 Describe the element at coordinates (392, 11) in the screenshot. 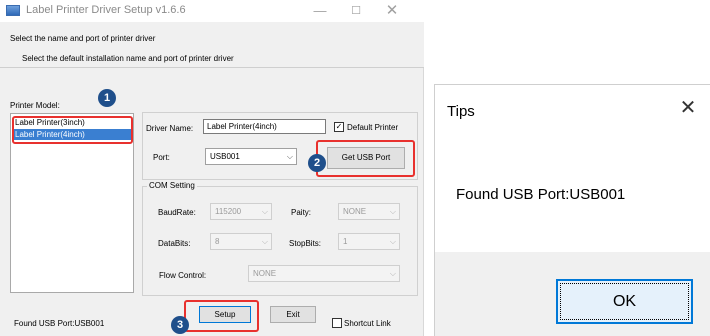

I see `close-button: ✕` at that location.